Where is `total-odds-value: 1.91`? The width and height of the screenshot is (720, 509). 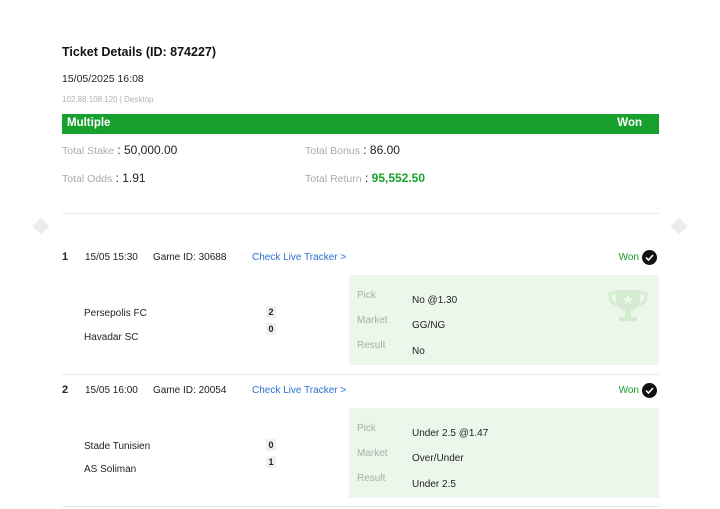 total-odds-value: 1.91 is located at coordinates (134, 178).